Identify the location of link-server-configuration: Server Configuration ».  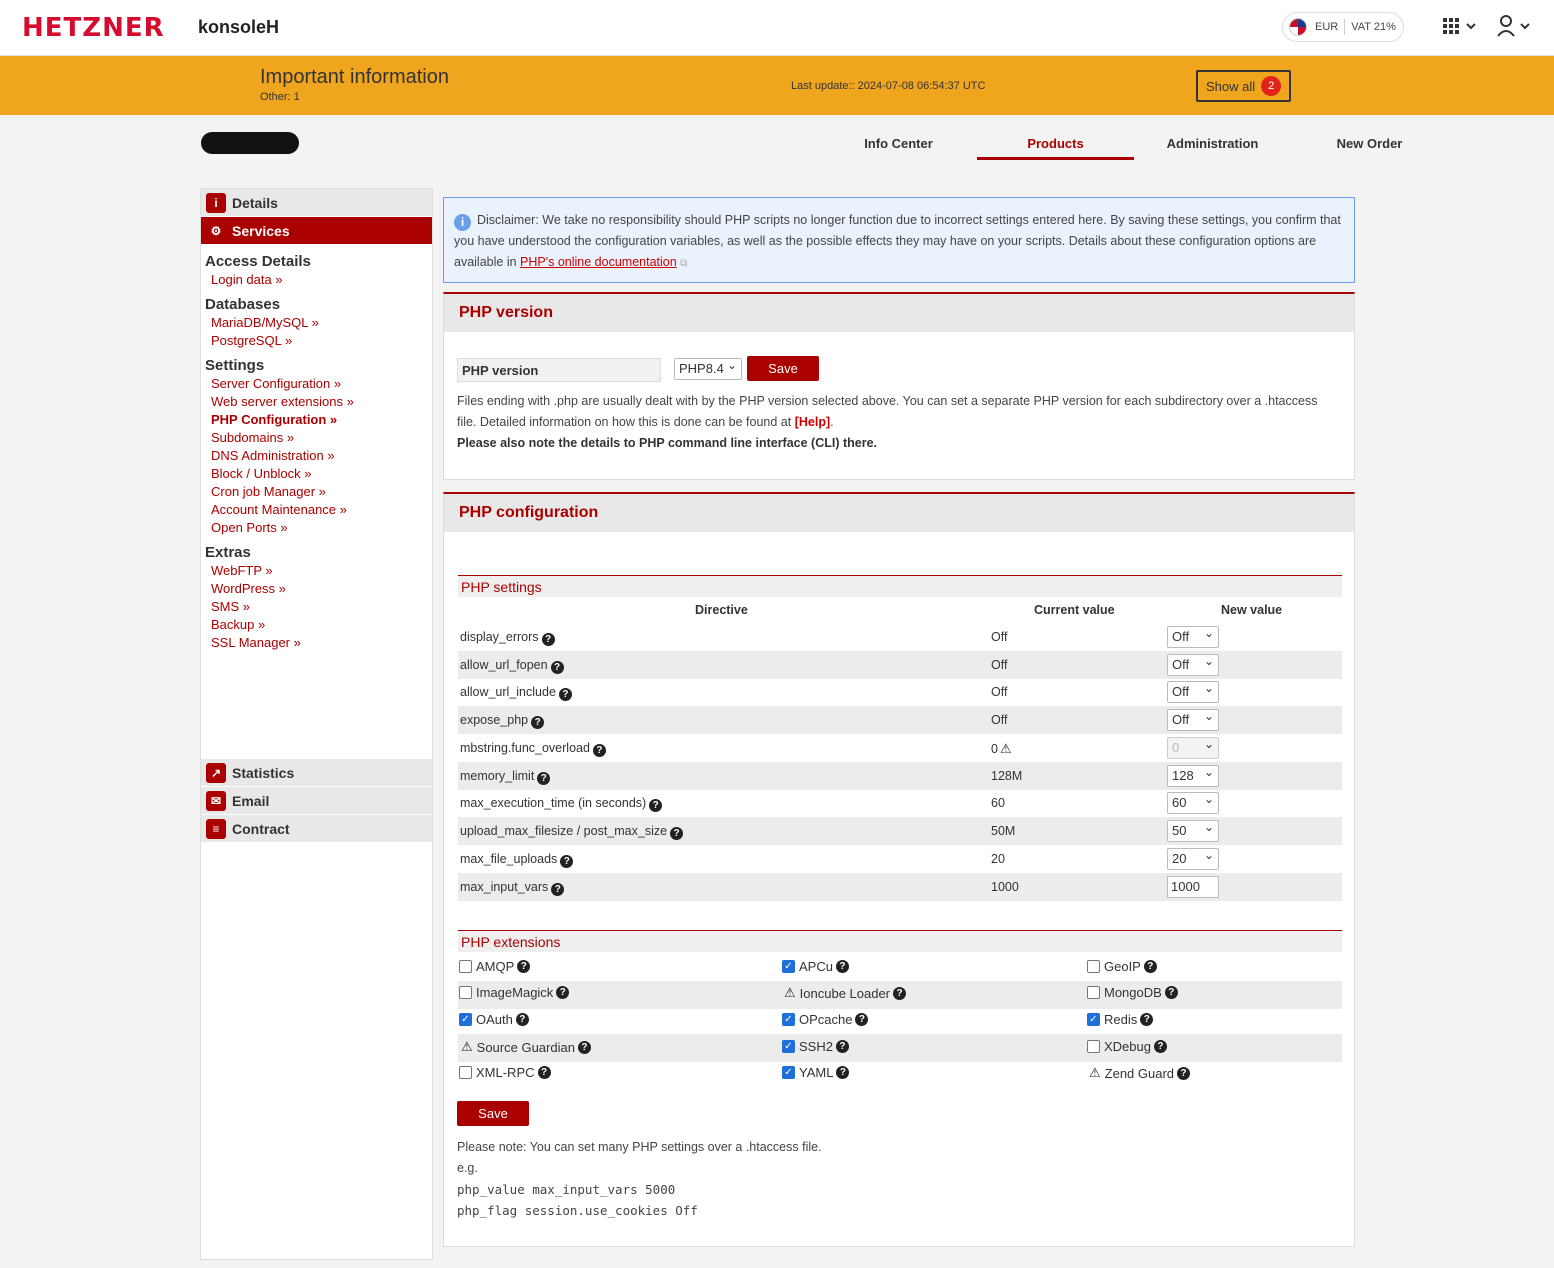
(316, 383).